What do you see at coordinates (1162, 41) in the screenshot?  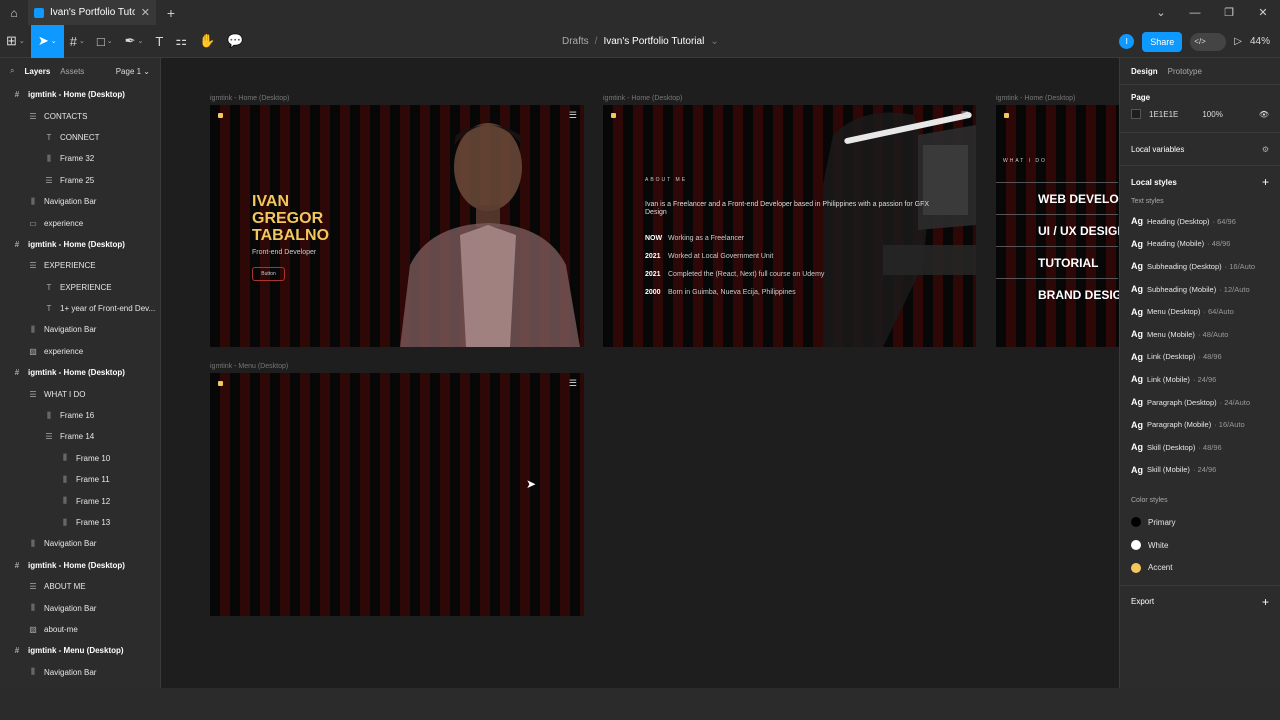 I see `share-button: Share` at bounding box center [1162, 41].